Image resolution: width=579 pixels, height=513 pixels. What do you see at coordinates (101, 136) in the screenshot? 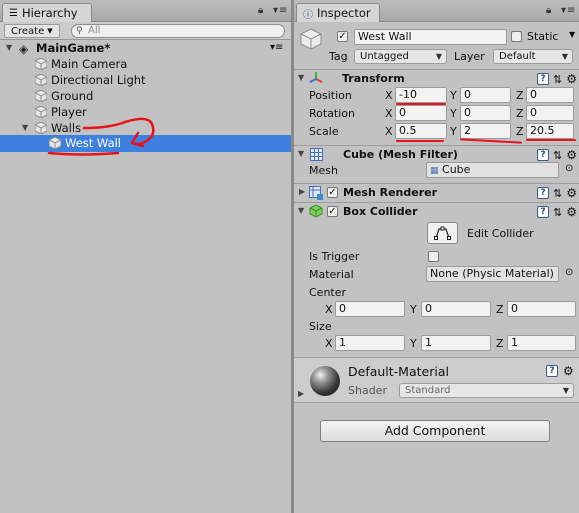
I see `annotation-marks` at bounding box center [101, 136].